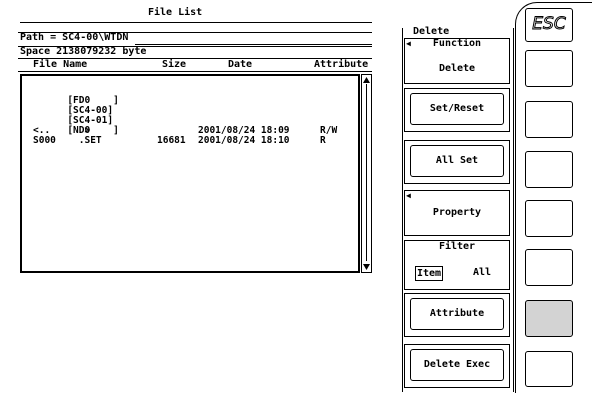 Image resolution: width=594 pixels, height=393 pixels. Describe the element at coordinates (457, 68) in the screenshot. I see `function-value: Delete` at that location.